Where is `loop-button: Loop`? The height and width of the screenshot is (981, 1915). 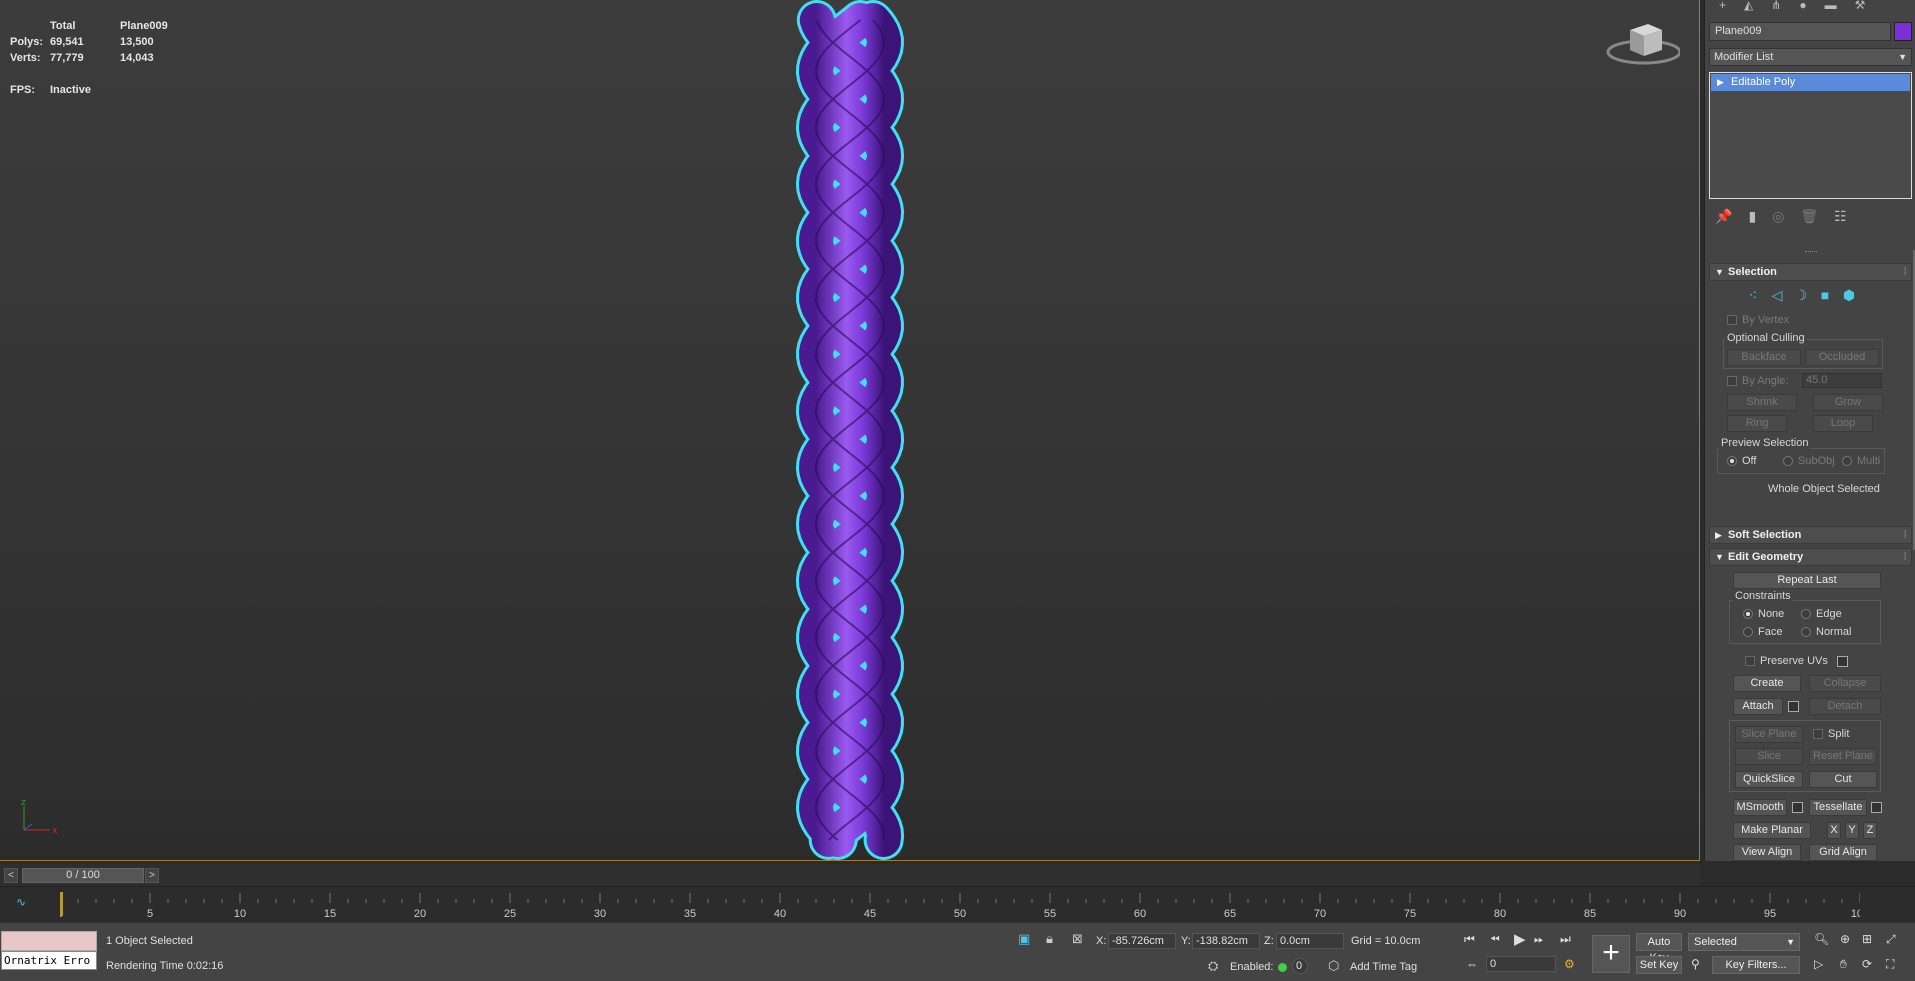
loop-button: Loop is located at coordinates (1843, 423).